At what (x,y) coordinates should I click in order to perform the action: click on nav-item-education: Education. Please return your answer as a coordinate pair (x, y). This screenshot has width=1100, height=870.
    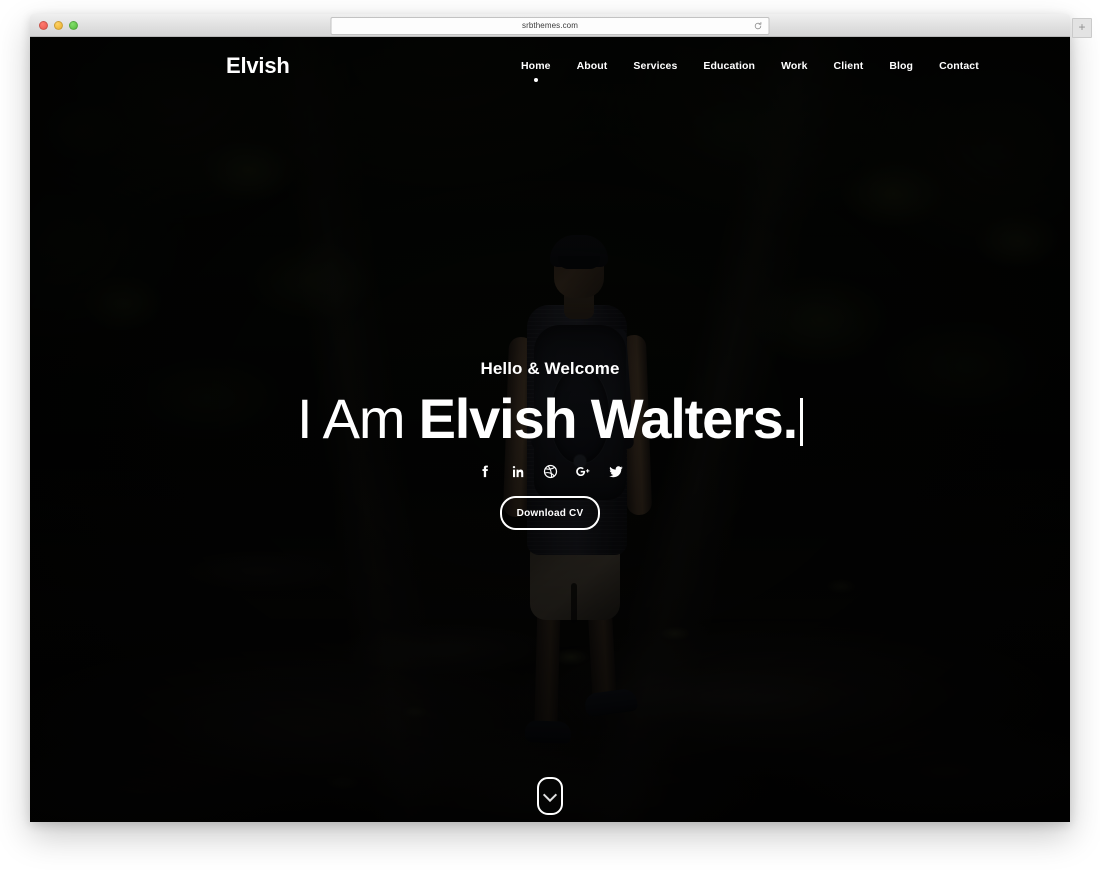
    Looking at the image, I should click on (729, 66).